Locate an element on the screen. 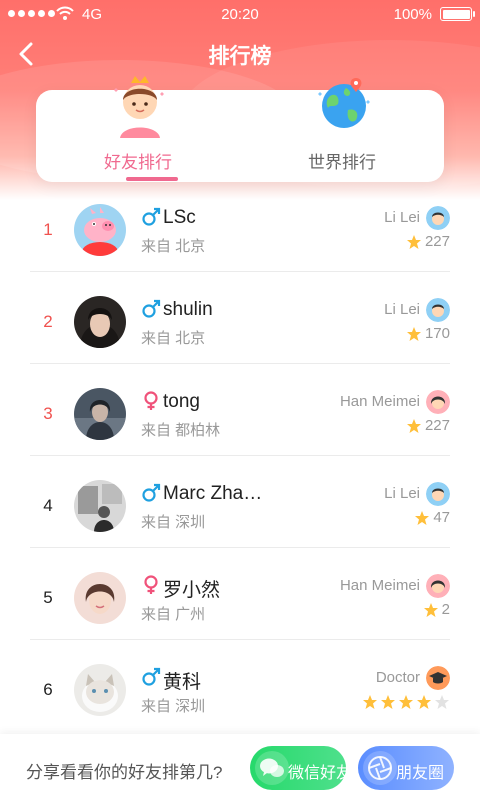 The image size is (480, 800). ranking-row: 1 LSc 来自 北京 Li Lei 227 is located at coordinates (240, 226).